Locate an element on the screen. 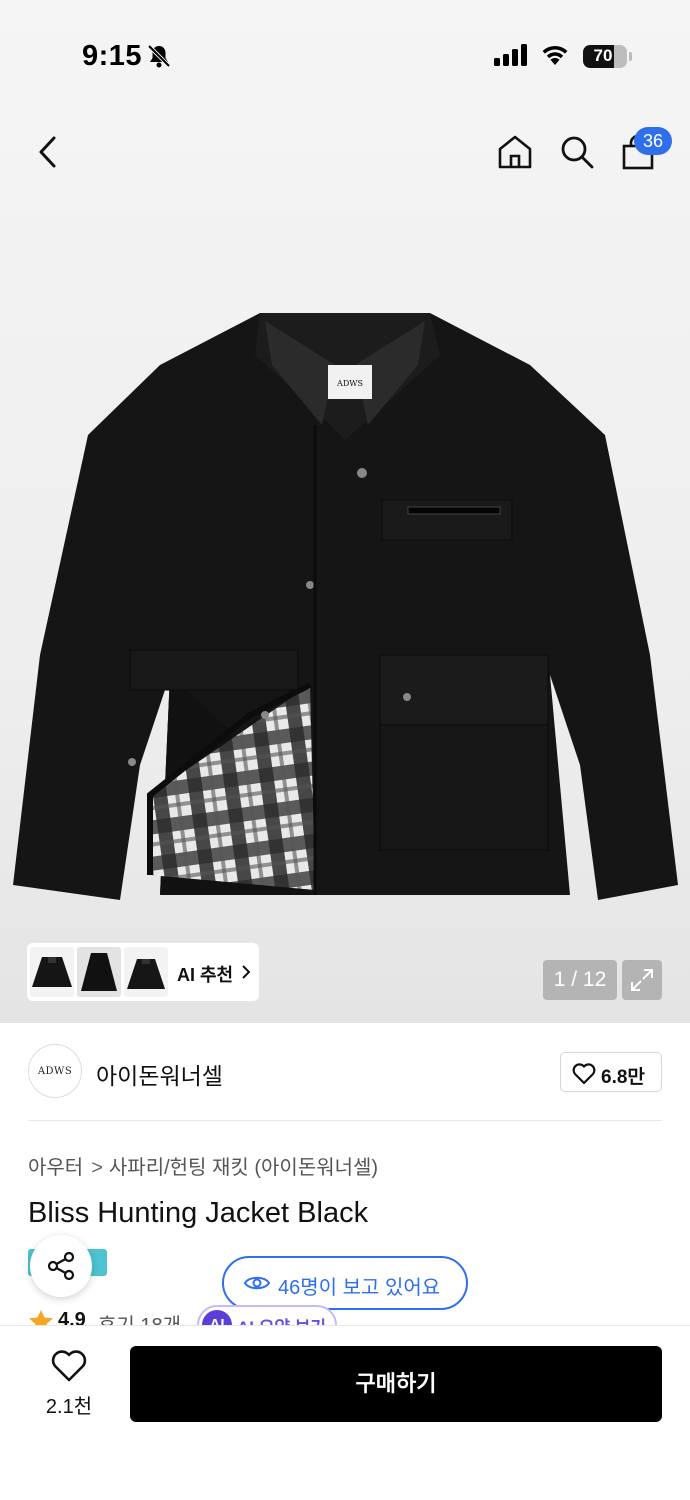  search-button is located at coordinates (577, 152).